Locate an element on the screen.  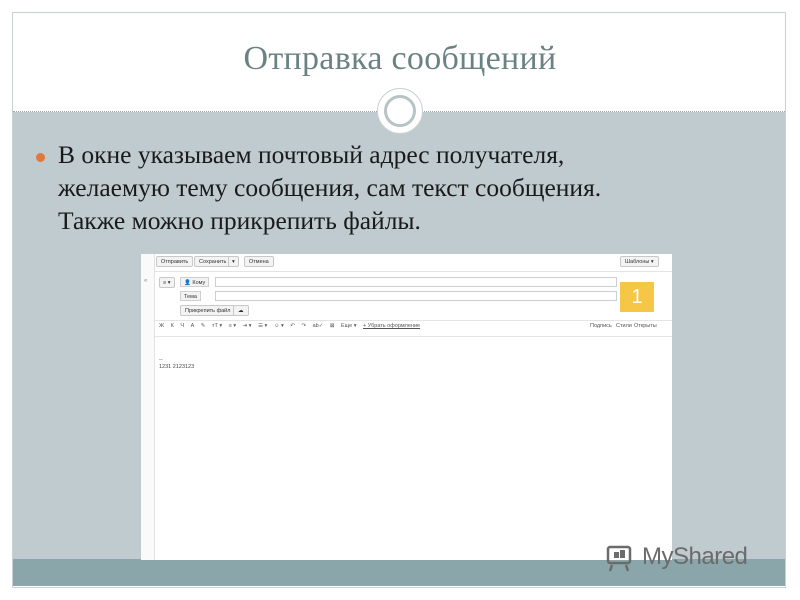
cloud-icon: ☁ is located at coordinates (241, 310).